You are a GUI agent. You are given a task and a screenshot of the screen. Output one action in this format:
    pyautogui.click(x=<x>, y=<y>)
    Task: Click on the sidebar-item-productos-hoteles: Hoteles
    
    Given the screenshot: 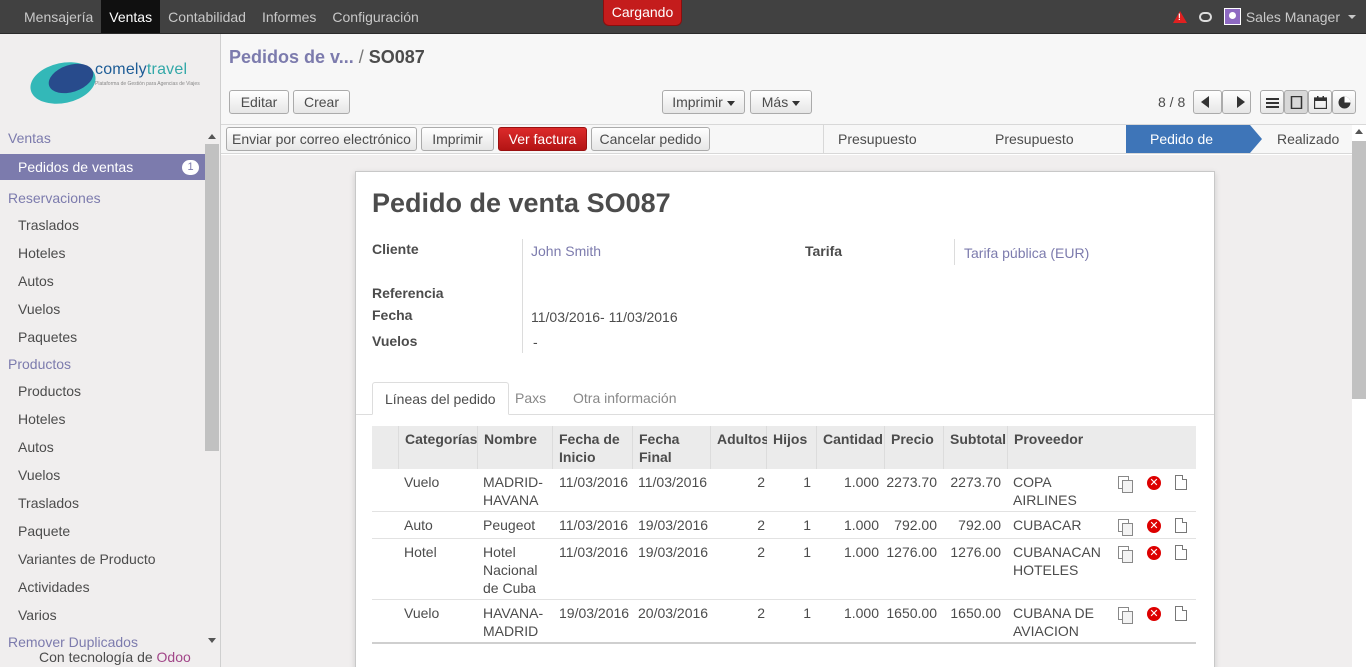 What is the action you would take?
    pyautogui.click(x=102, y=419)
    